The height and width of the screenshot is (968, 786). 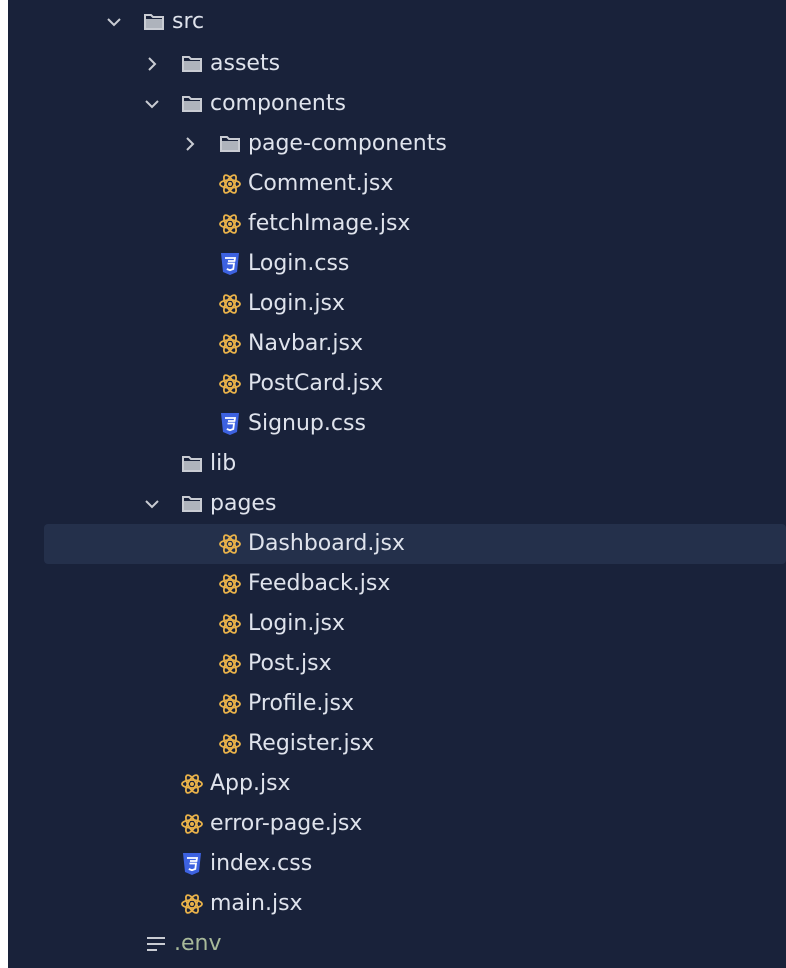 What do you see at coordinates (397, 824) in the screenshot?
I see `tree-file: error-page.jsx` at bounding box center [397, 824].